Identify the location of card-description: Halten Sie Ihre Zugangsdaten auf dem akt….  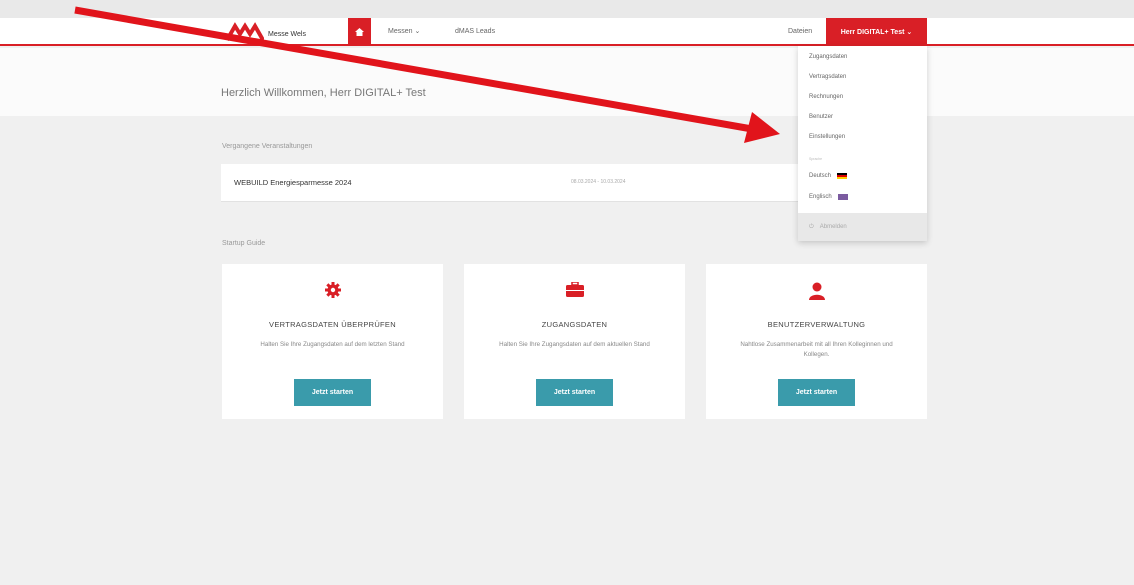
(574, 344).